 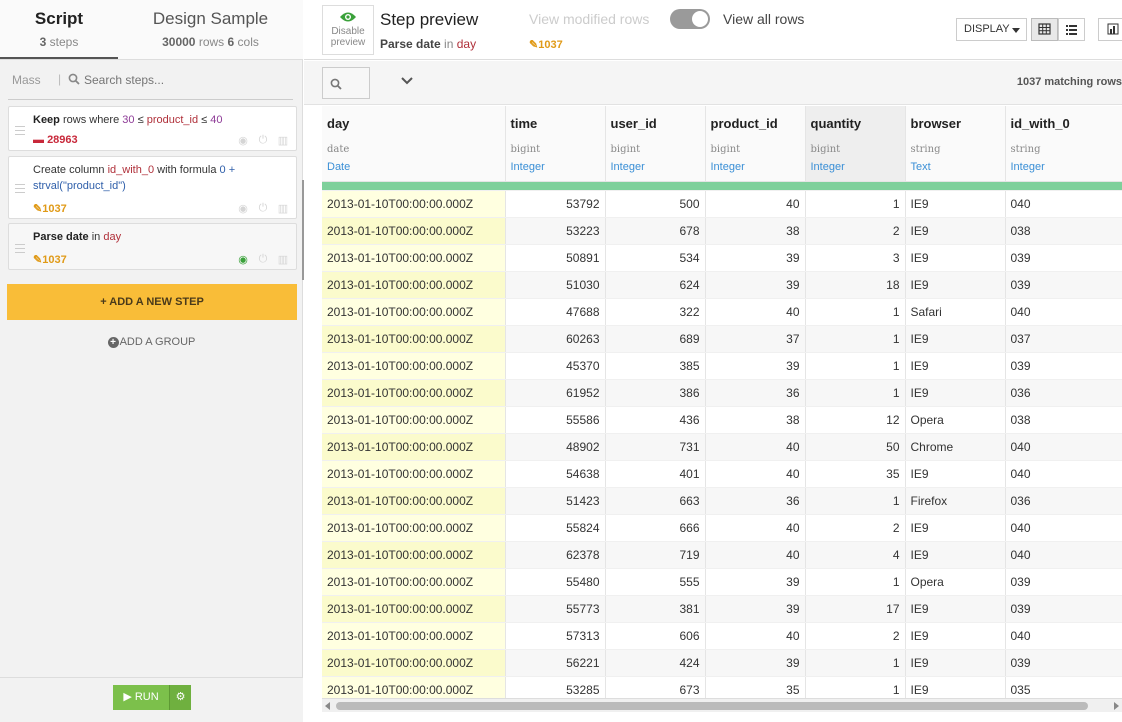 I want to click on table-cell: 385, so click(x=655, y=366).